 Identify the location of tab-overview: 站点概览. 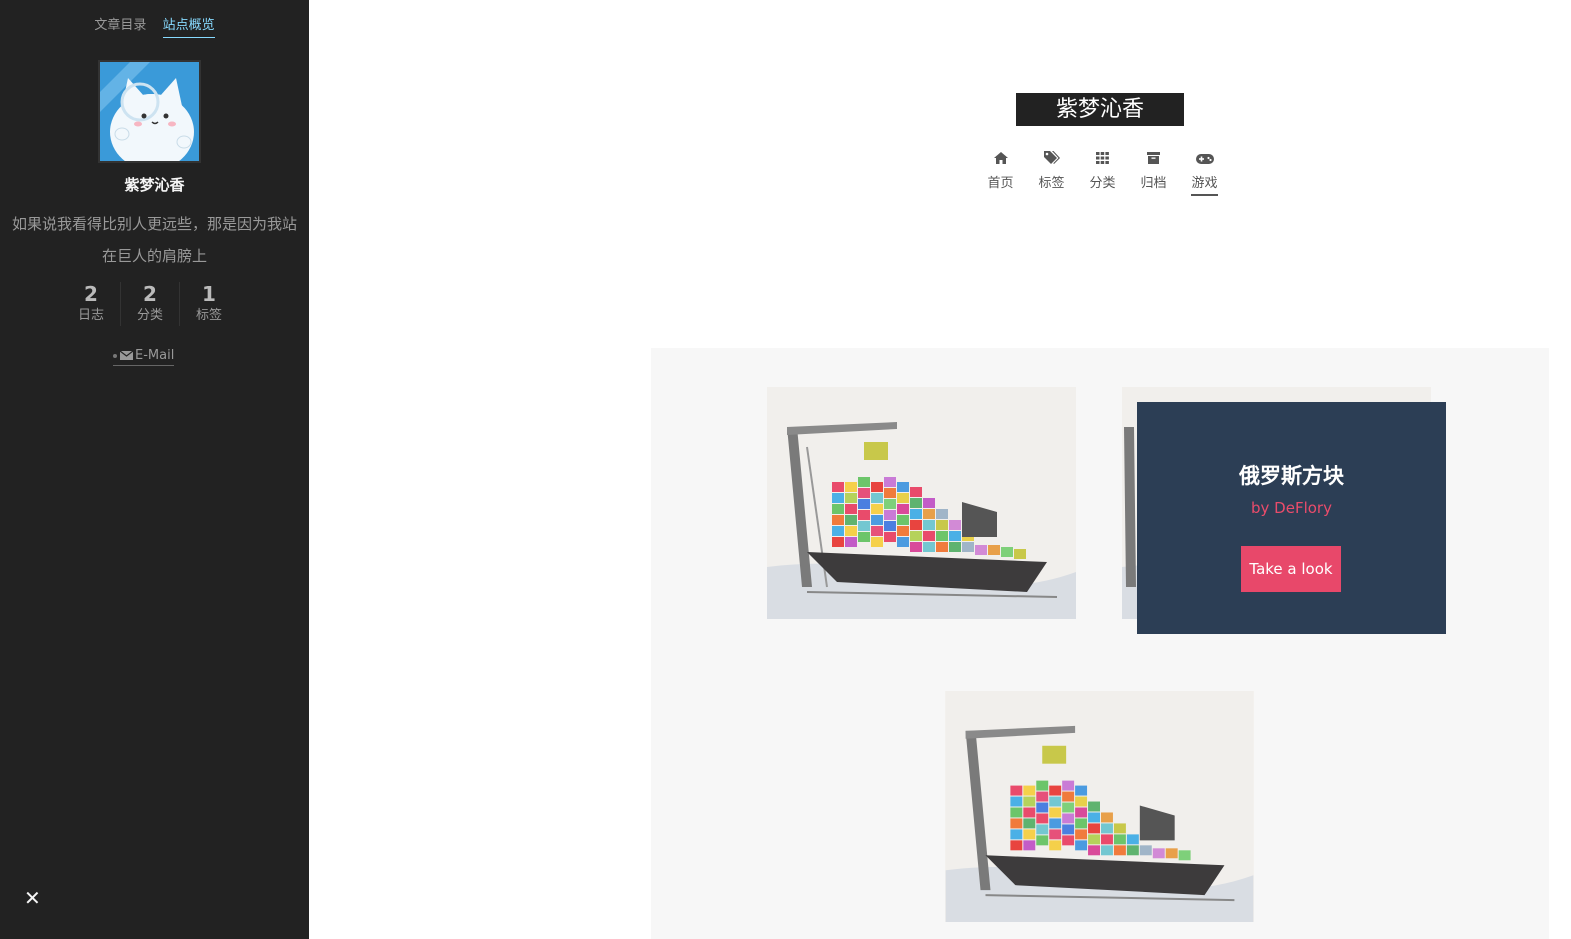
(188, 26).